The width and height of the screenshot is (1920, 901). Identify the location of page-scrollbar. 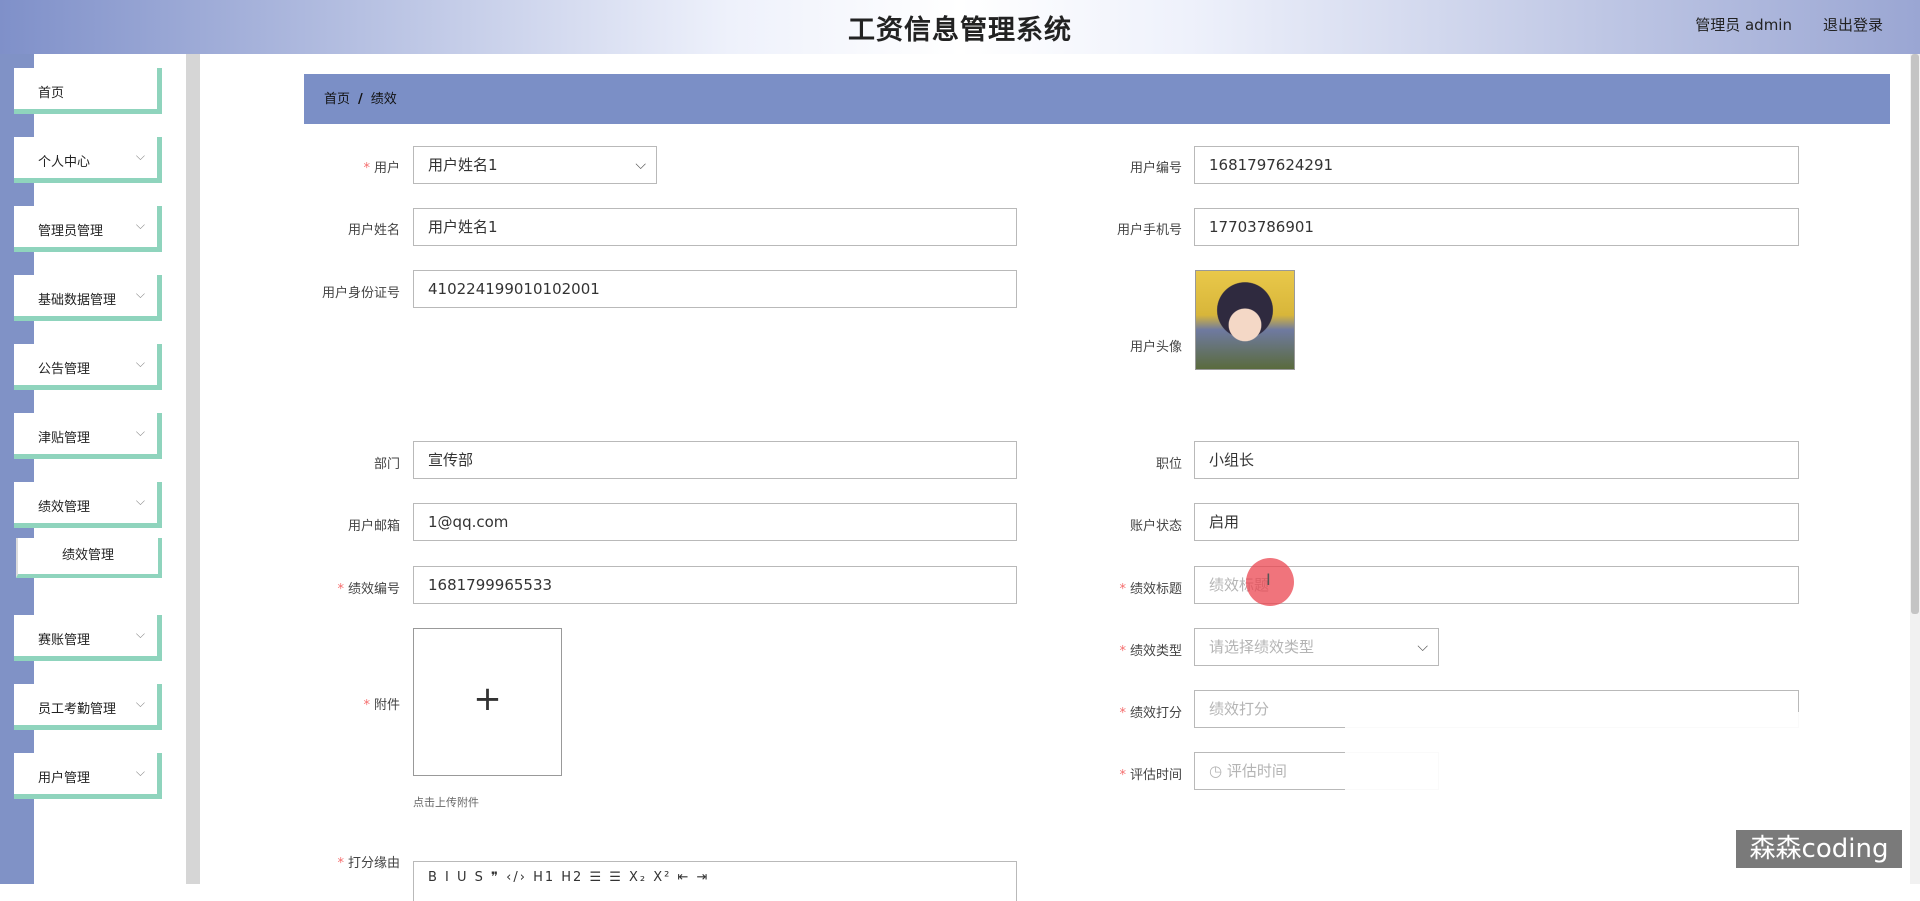
(1915, 469).